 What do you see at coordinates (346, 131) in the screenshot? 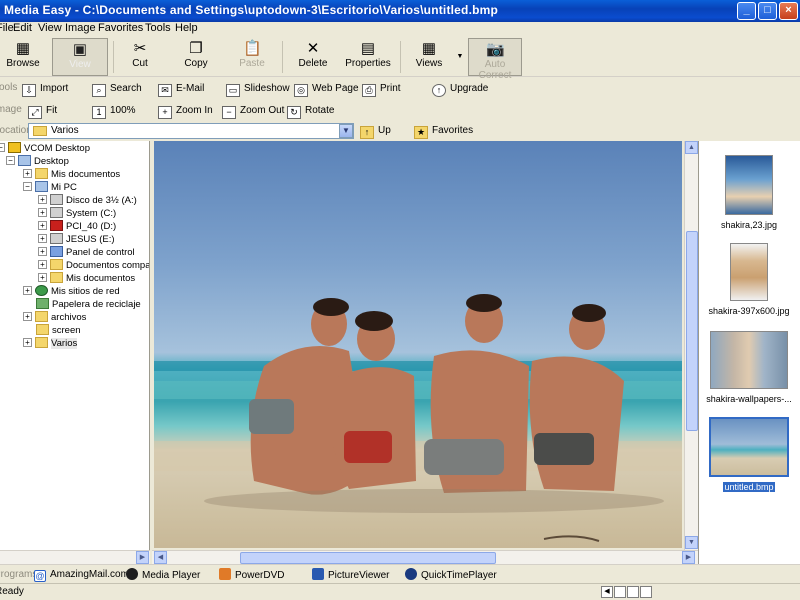
I see `location-dropdown-arrow: ▼` at bounding box center [346, 131].